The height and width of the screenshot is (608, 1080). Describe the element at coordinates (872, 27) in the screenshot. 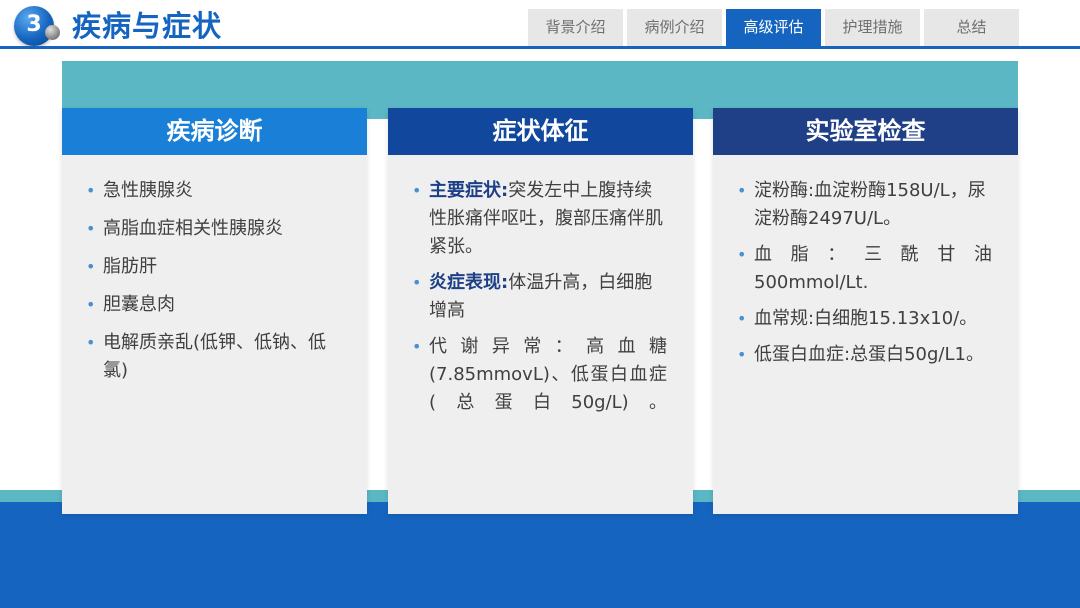

I see `tab-nursing-measures: 护理措施` at that location.